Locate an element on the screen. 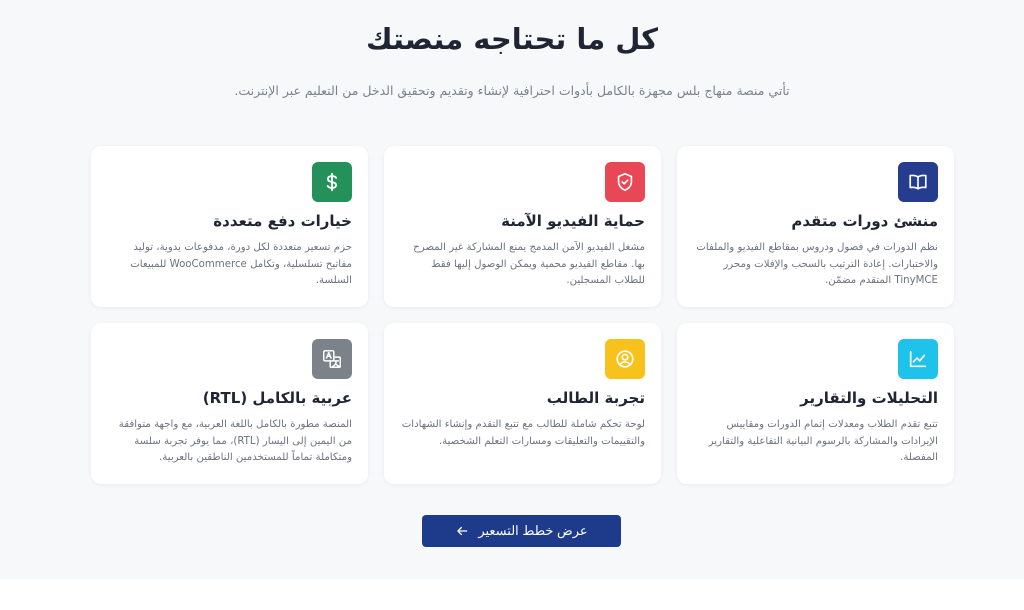 This screenshot has height=610, width=1024. feature-title: حماية الفيديو الآمنة is located at coordinates (573, 221).